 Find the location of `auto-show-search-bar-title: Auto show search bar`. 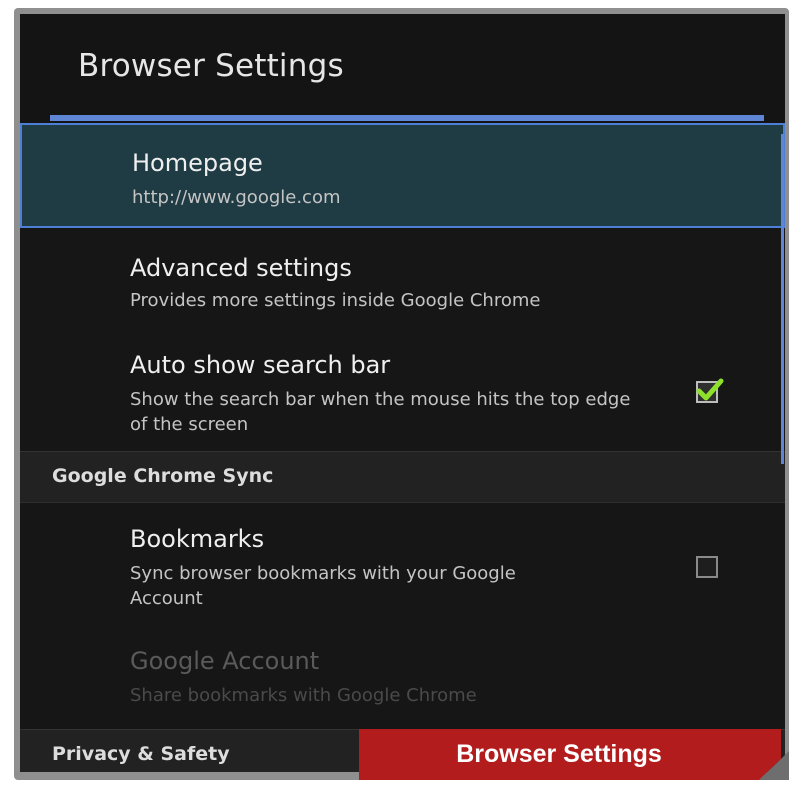

auto-show-search-bar-title: Auto show search bar is located at coordinates (260, 365).